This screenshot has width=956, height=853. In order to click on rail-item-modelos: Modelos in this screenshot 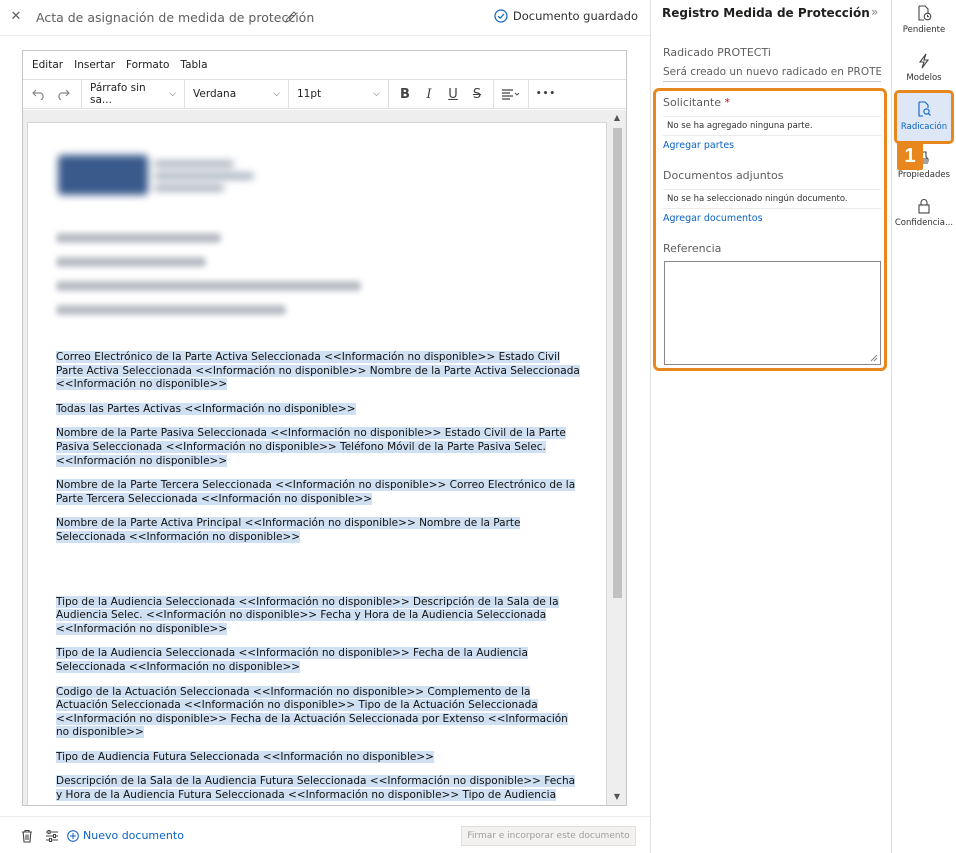, I will do `click(924, 68)`.